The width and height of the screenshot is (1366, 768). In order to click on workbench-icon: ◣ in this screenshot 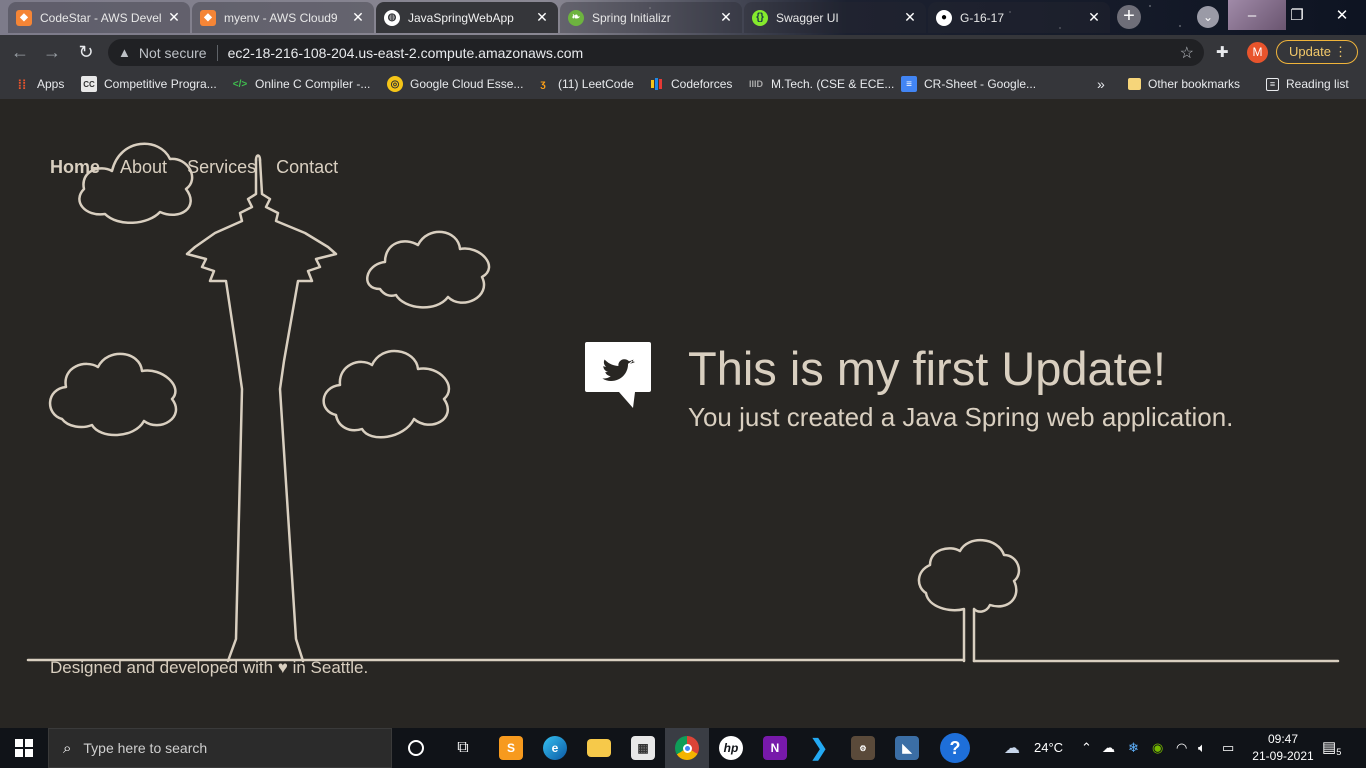, I will do `click(907, 748)`.